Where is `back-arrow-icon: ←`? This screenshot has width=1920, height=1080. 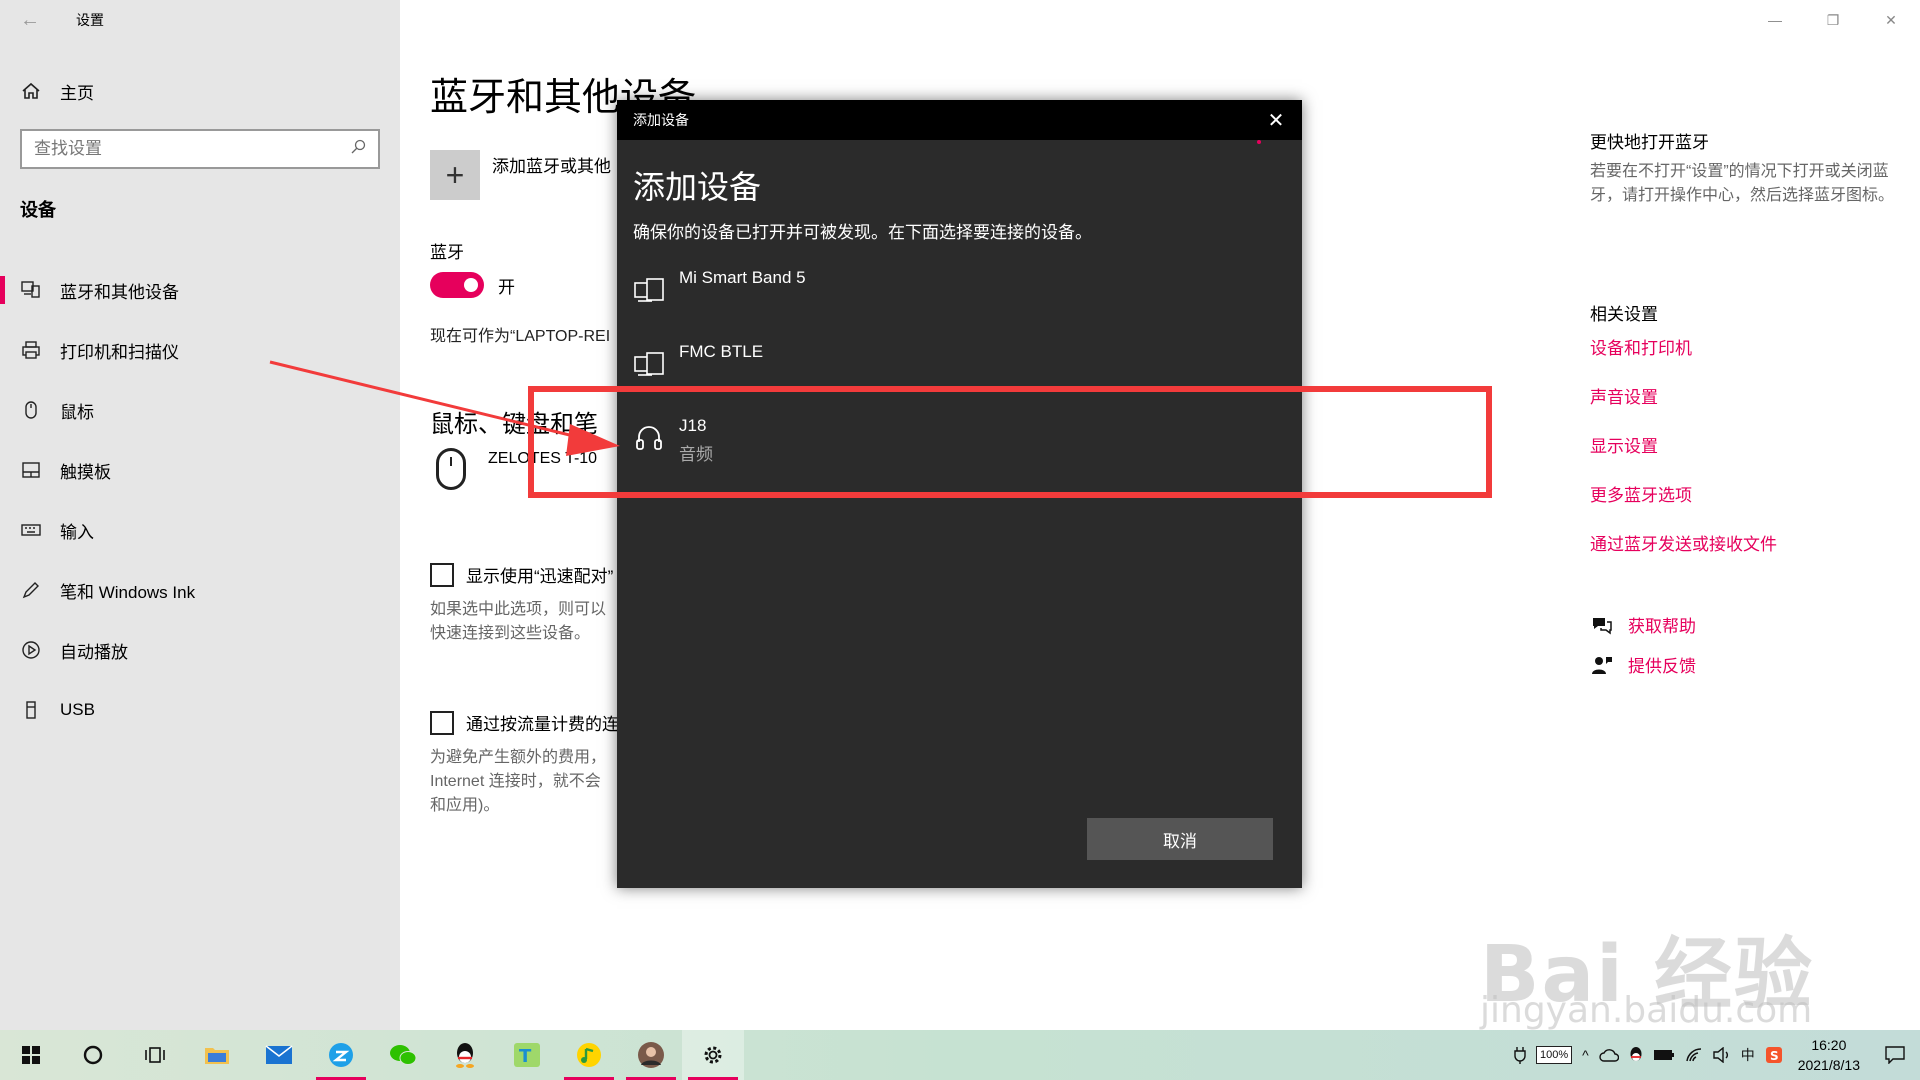
back-arrow-icon: ← is located at coordinates (30, 20).